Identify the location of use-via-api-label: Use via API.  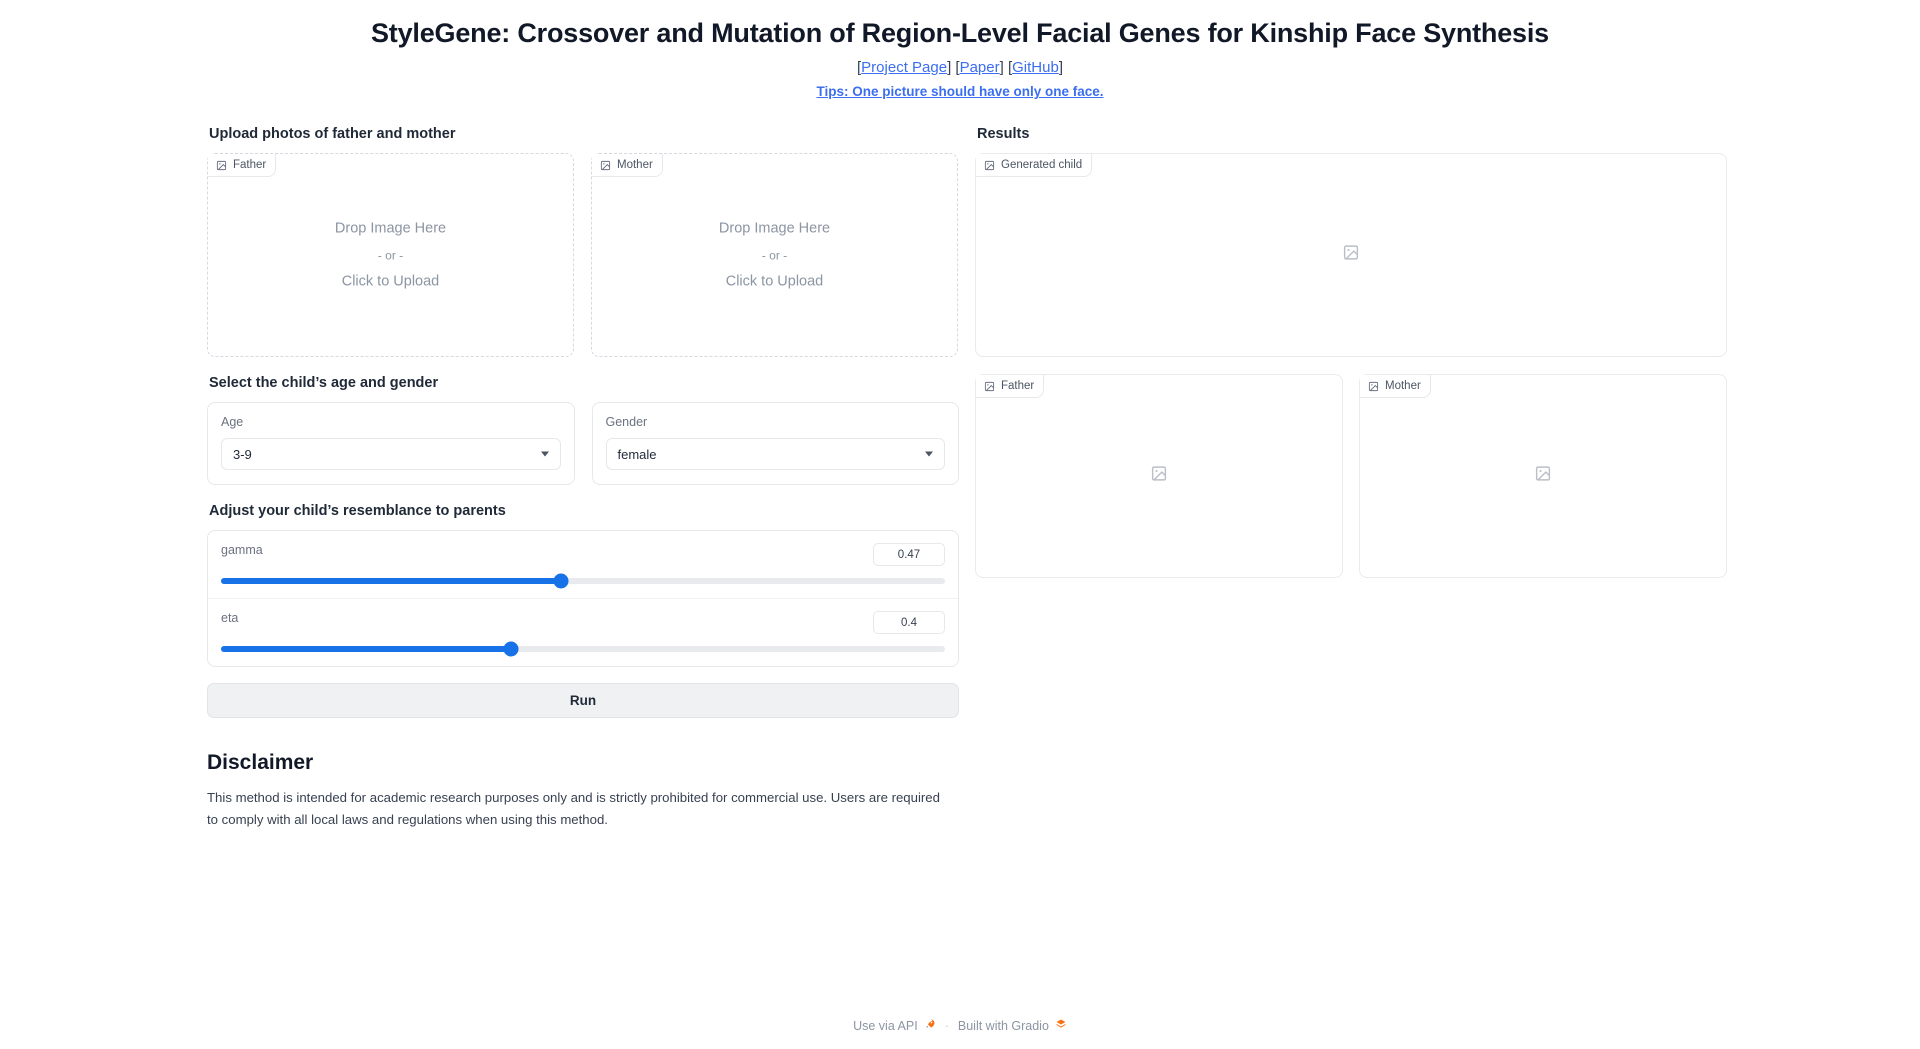
(885, 1025).